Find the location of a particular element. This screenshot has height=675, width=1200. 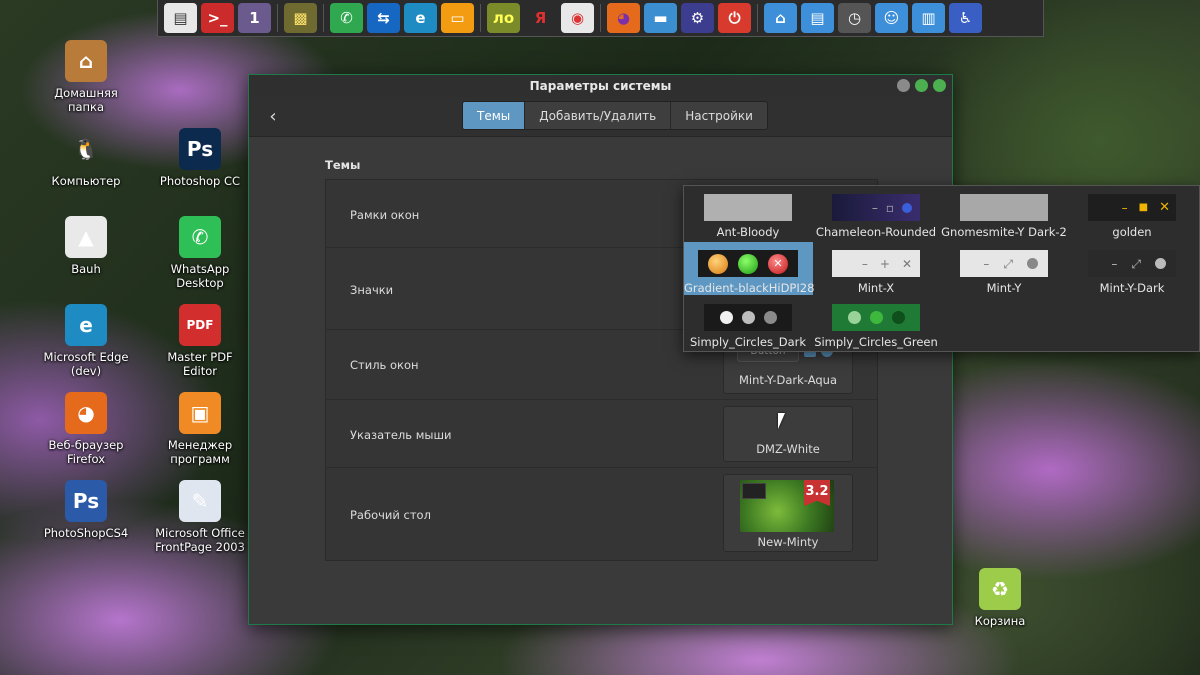

row-label: Значки is located at coordinates (372, 290).